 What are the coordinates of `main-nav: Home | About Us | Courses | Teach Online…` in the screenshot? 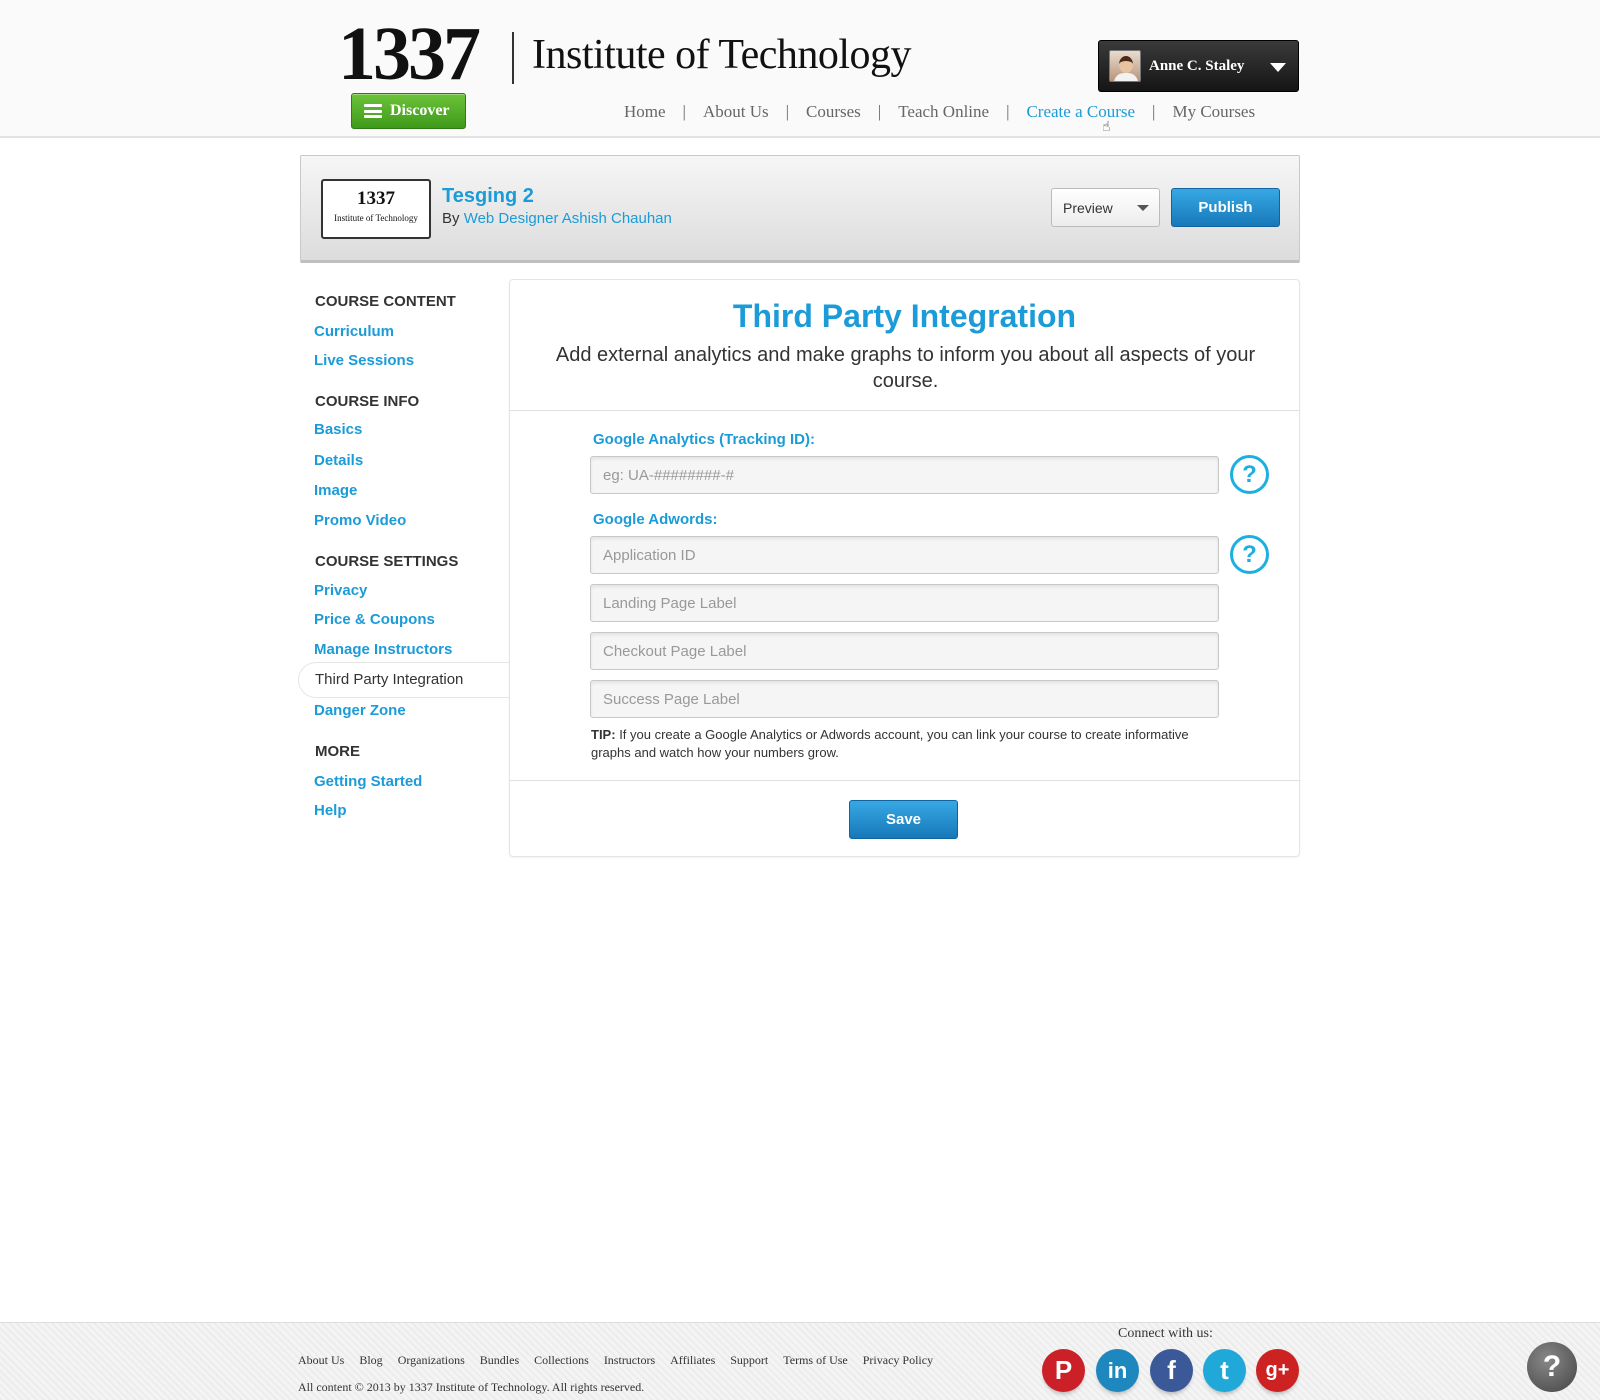 It's located at (940, 112).